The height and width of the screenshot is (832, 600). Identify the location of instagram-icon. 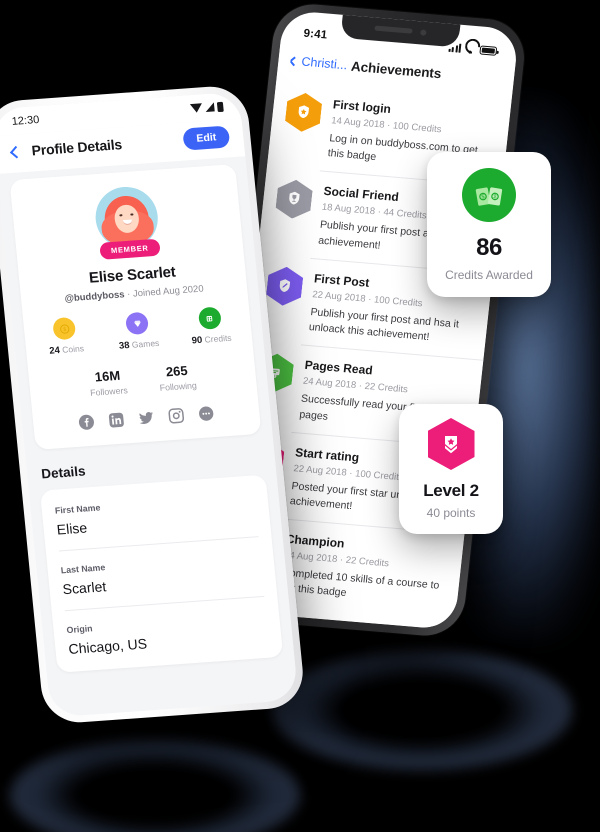
(176, 415).